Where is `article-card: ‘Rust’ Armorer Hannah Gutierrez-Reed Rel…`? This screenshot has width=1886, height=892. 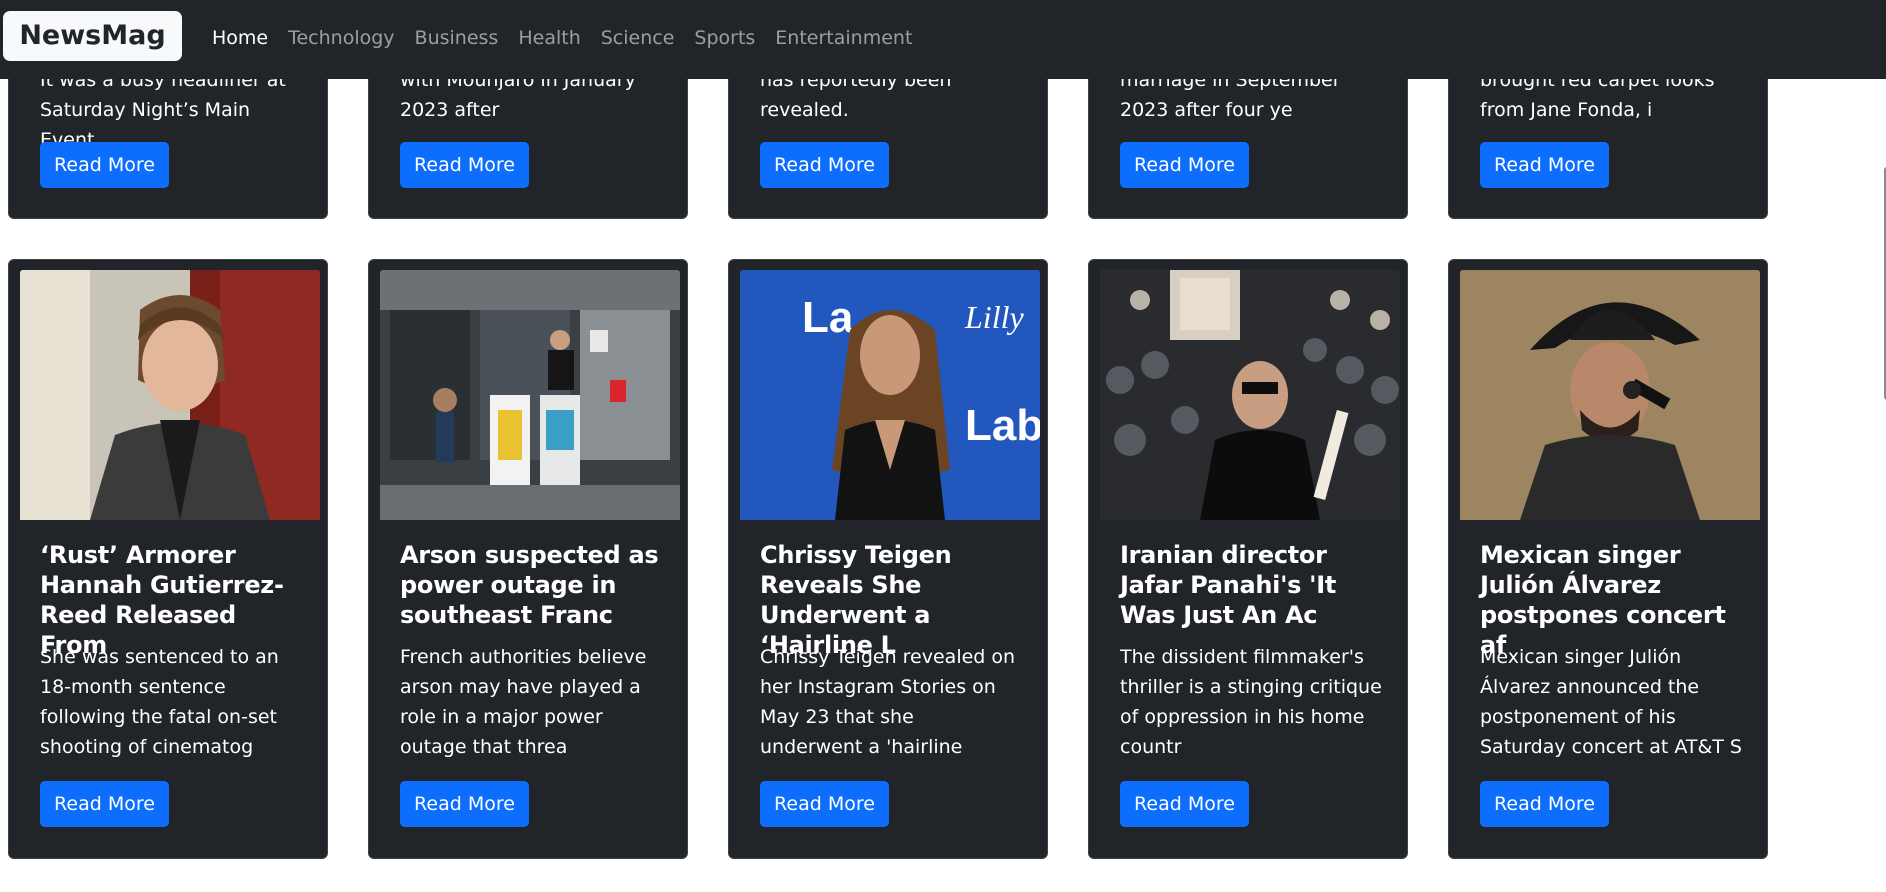
article-card: ‘Rust’ Armorer Hannah Gutierrez-Reed Rel… is located at coordinates (168, 559).